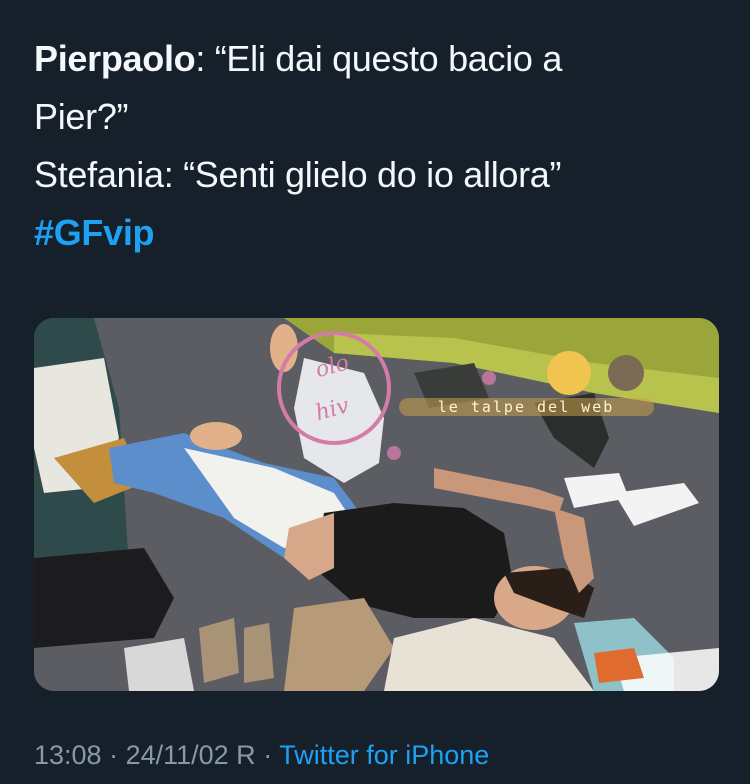 The height and width of the screenshot is (784, 750). I want to click on tweet-line-1: Pierpaolo: “Eli dai questo bacio a, so click(379, 59).